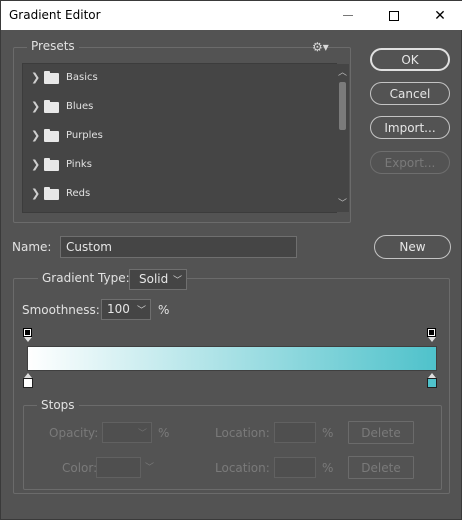  I want to click on gradient-type-label: Gradient Type:, so click(86, 278).